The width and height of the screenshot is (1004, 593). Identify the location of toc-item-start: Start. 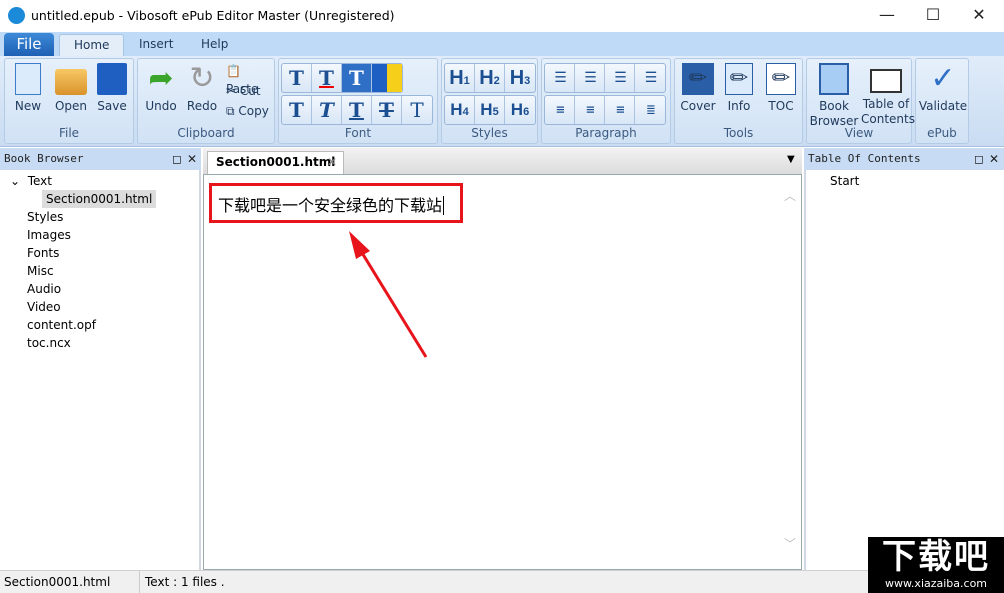
(844, 181).